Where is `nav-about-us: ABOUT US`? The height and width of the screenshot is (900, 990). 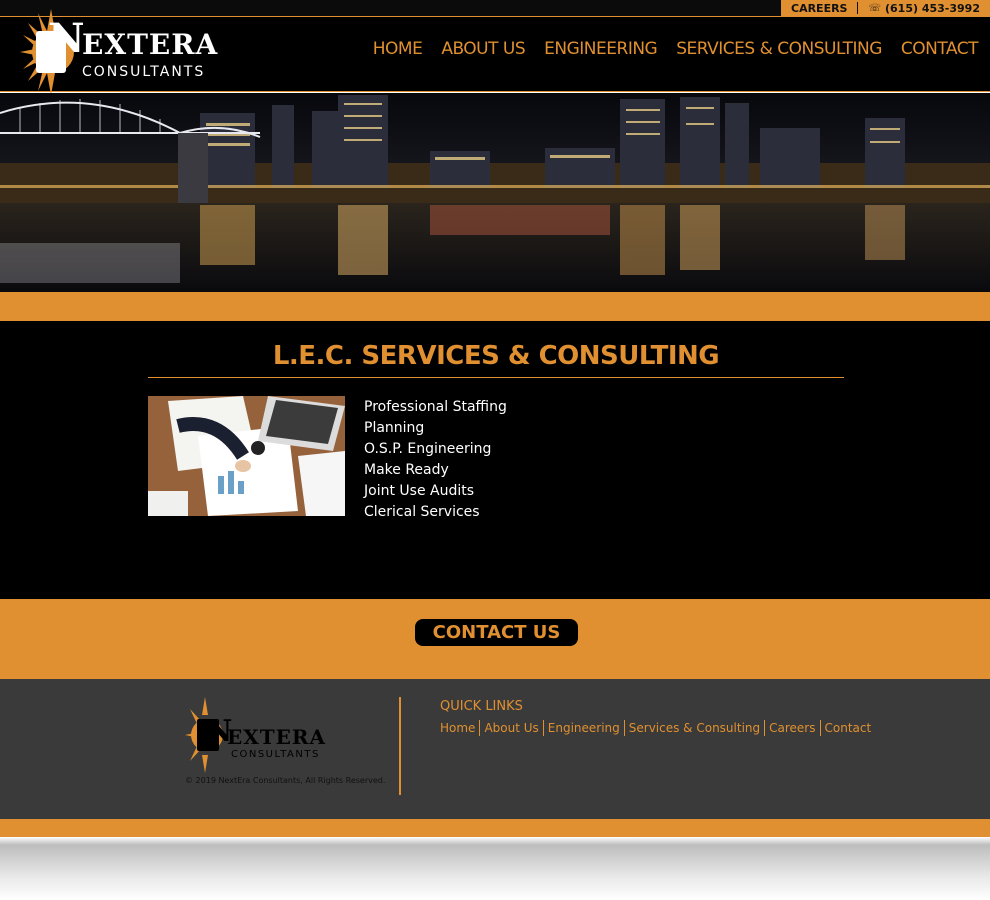 nav-about-us: ABOUT US is located at coordinates (483, 49).